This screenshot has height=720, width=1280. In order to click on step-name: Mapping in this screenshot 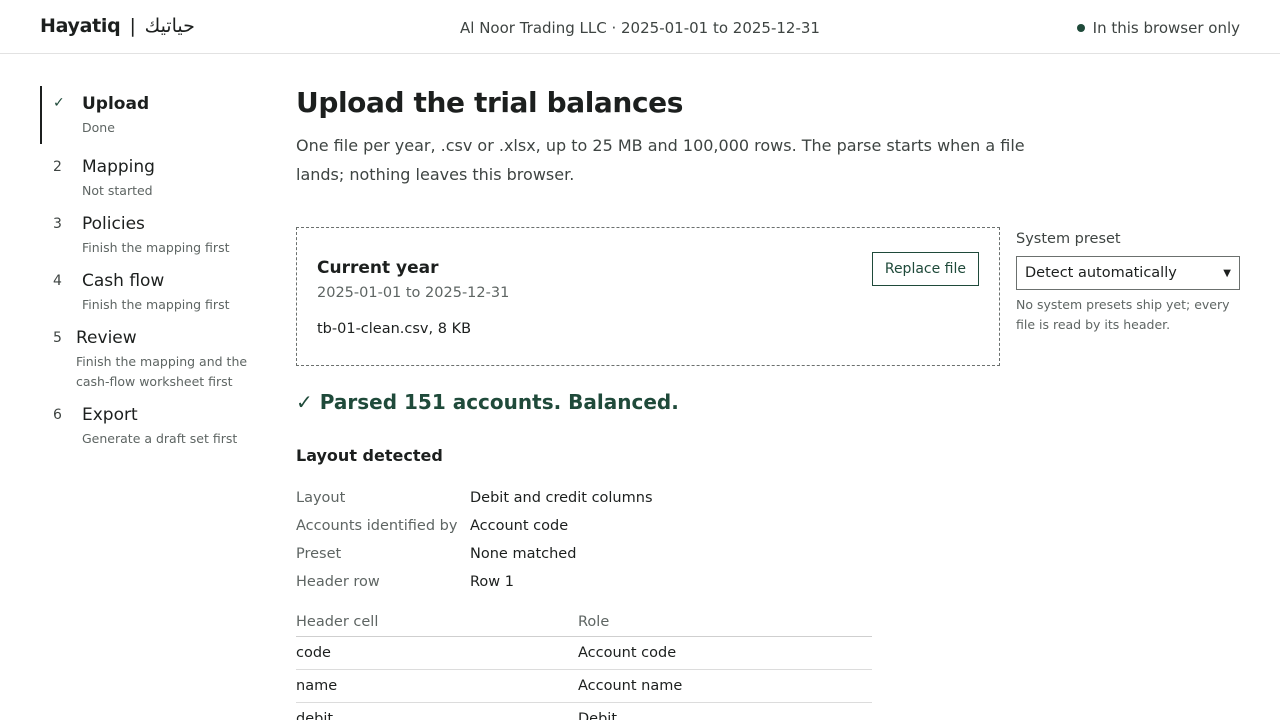, I will do `click(118, 167)`.